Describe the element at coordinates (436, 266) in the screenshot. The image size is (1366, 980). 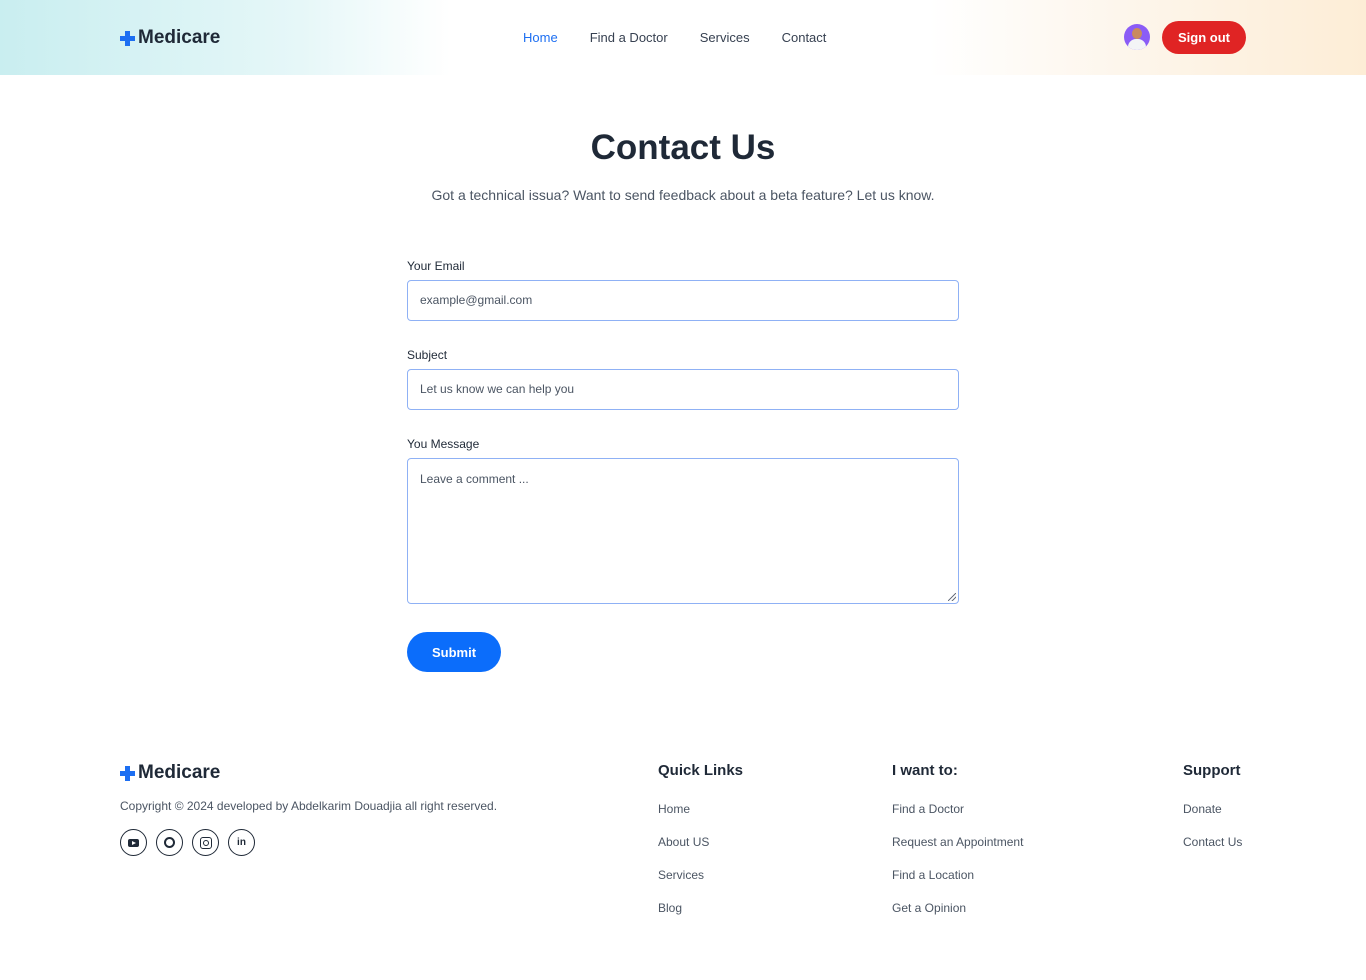
I see `email-label: Your Email` at that location.